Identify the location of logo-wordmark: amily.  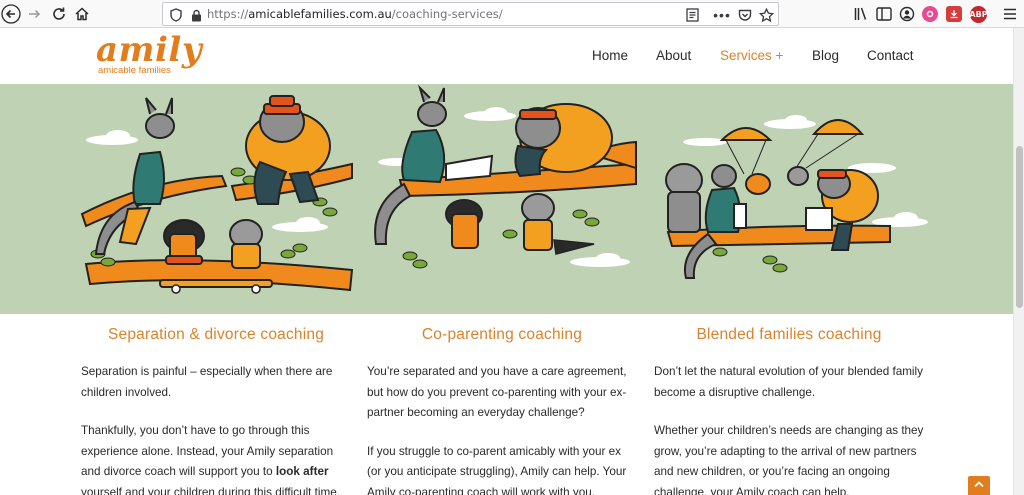
(149, 50).